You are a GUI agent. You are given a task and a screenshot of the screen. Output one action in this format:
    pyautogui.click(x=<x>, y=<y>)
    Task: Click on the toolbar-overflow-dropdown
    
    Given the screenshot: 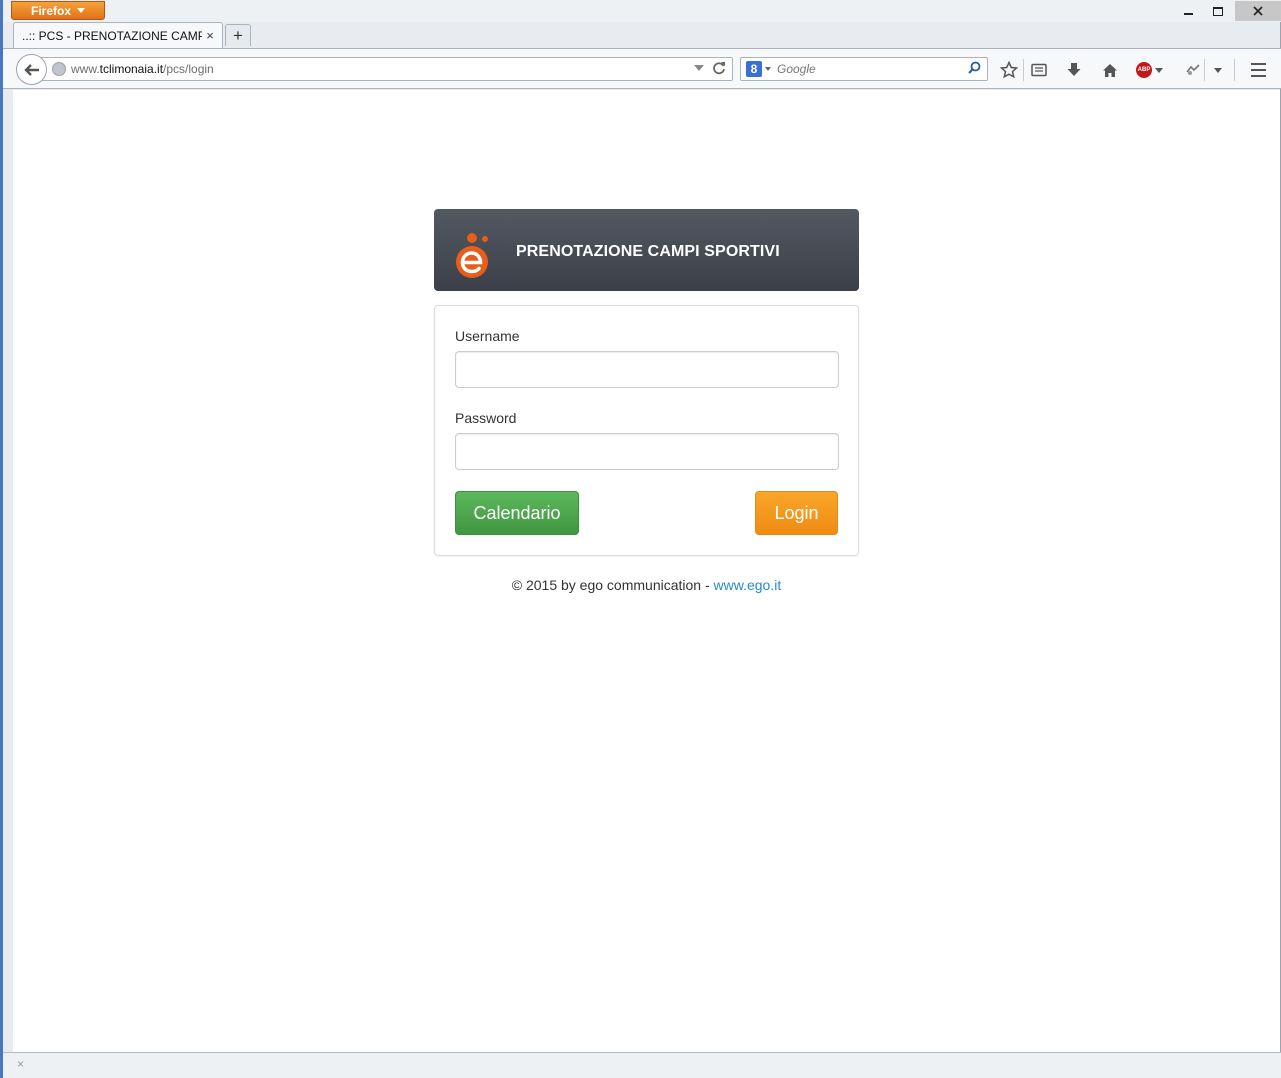 What is the action you would take?
    pyautogui.click(x=1218, y=70)
    